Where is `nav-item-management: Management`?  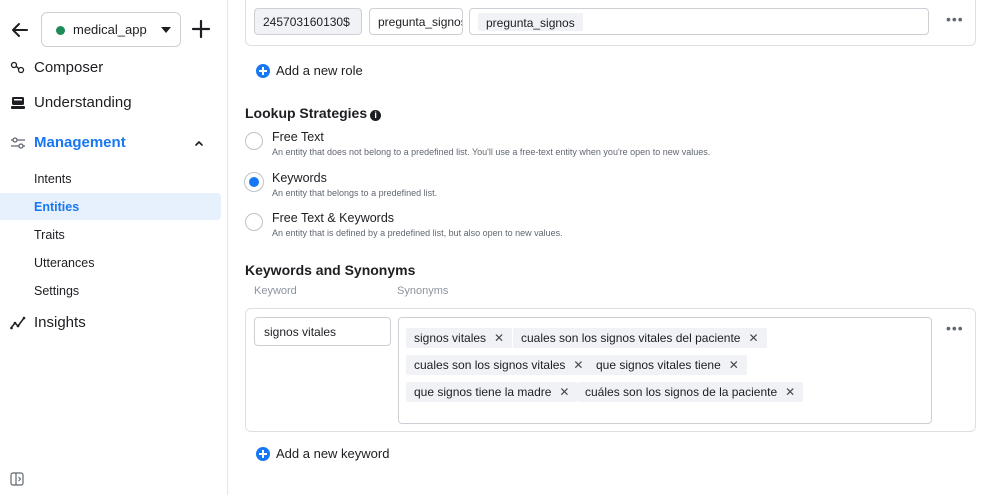
nav-item-management: Management is located at coordinates (114, 143).